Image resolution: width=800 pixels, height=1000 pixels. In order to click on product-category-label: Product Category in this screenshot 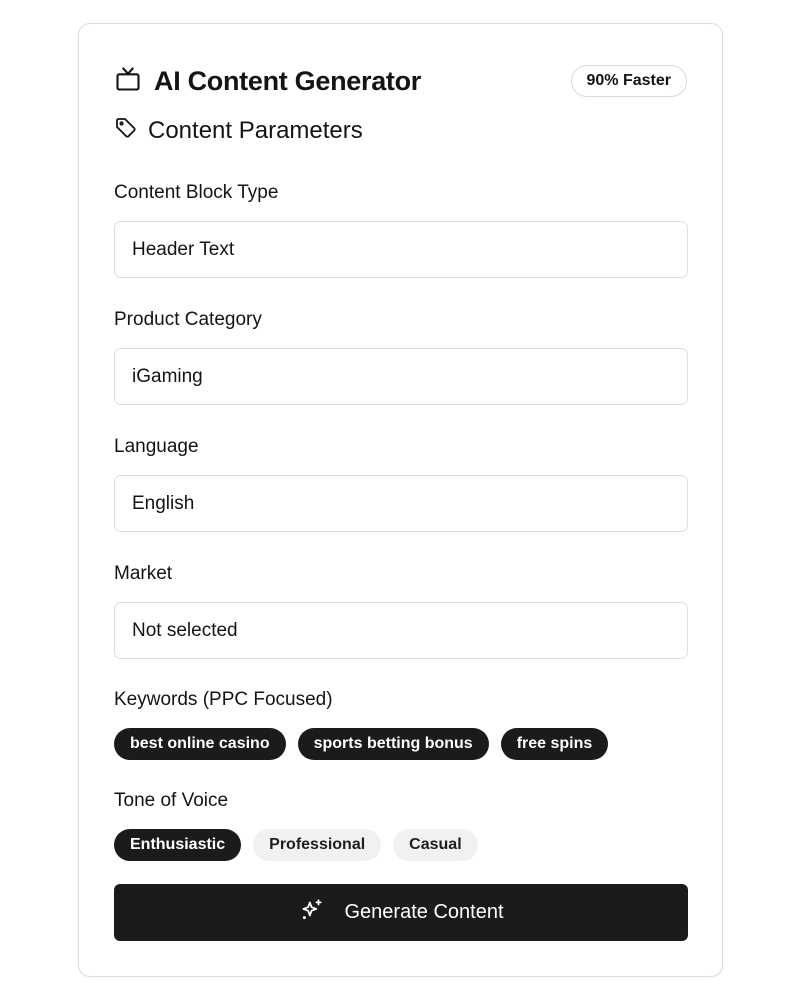, I will do `click(188, 319)`.